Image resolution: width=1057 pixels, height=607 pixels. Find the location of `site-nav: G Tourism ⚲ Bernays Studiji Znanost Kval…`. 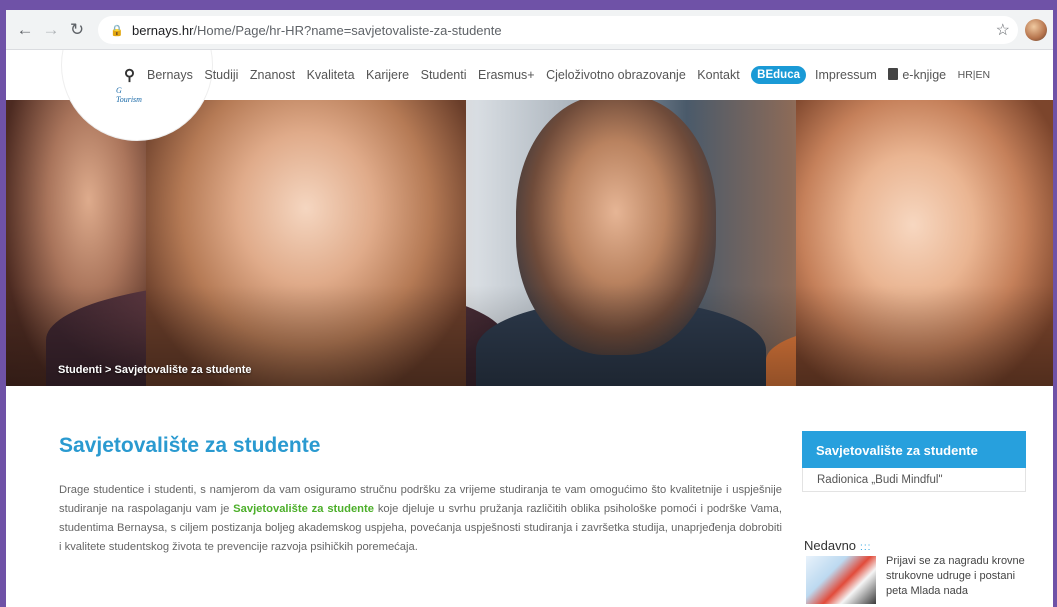

site-nav: G Tourism ⚲ Bernays Studiji Znanost Kval… is located at coordinates (529, 95).